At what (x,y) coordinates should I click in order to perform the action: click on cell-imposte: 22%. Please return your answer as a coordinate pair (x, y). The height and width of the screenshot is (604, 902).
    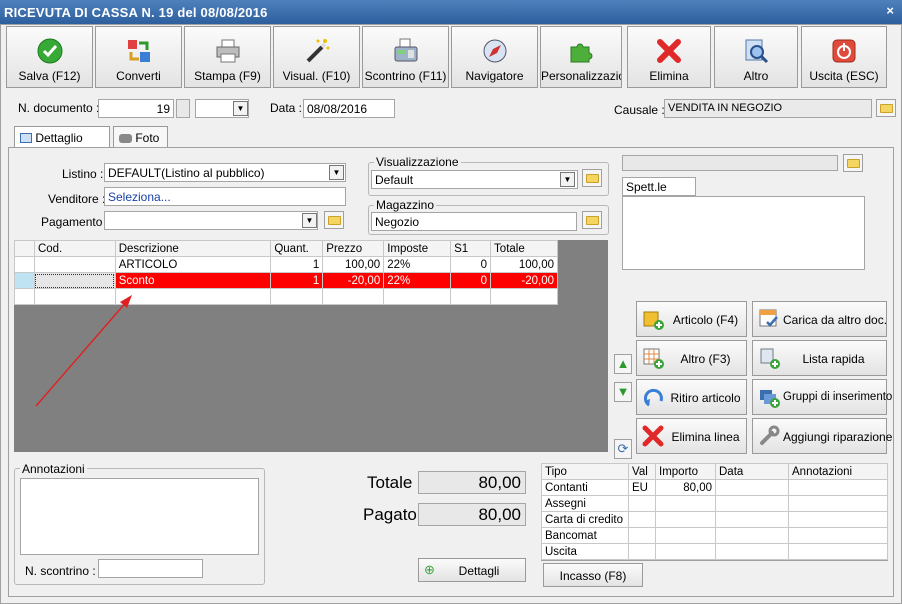
    Looking at the image, I should click on (417, 264).